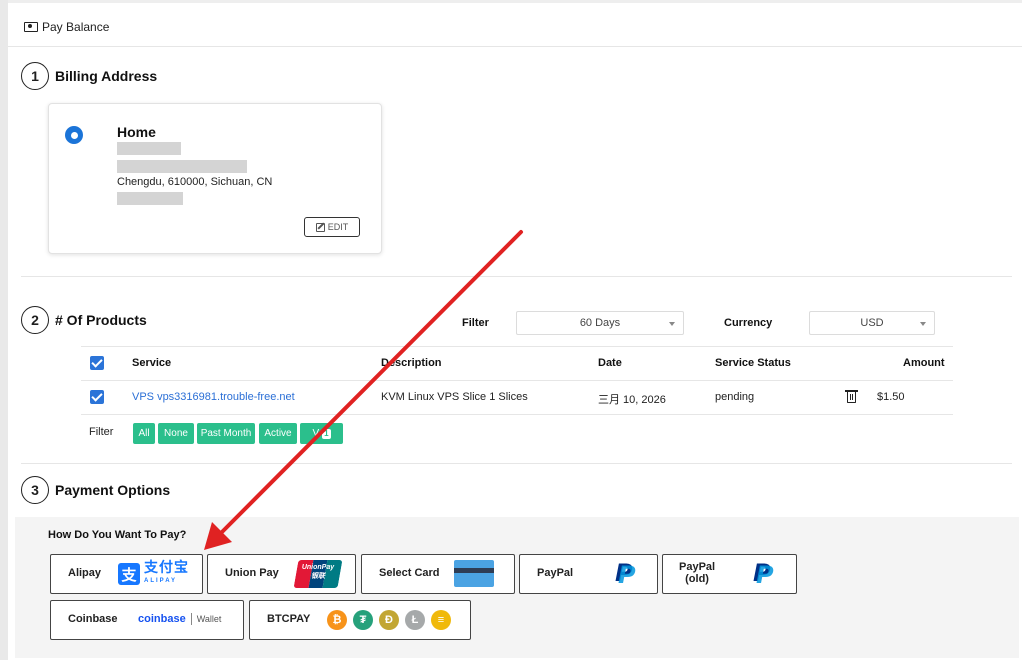 The image size is (1022, 660). Describe the element at coordinates (35, 490) in the screenshot. I see `step-number: 3` at that location.